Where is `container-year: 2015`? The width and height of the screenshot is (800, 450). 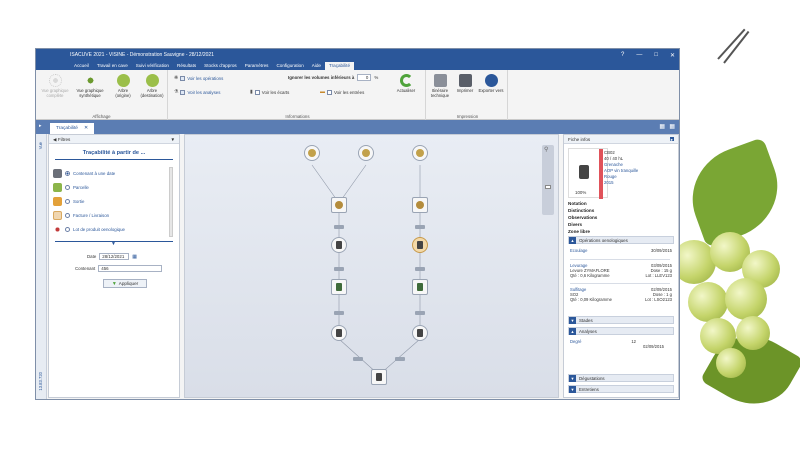 container-year: 2015 is located at coordinates (609, 182).